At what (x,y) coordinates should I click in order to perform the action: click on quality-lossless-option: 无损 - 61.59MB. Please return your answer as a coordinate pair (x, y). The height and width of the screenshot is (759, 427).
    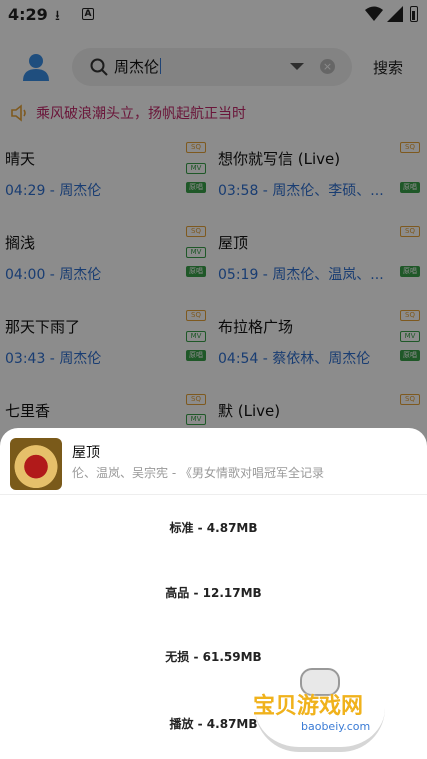
    Looking at the image, I should click on (213, 656).